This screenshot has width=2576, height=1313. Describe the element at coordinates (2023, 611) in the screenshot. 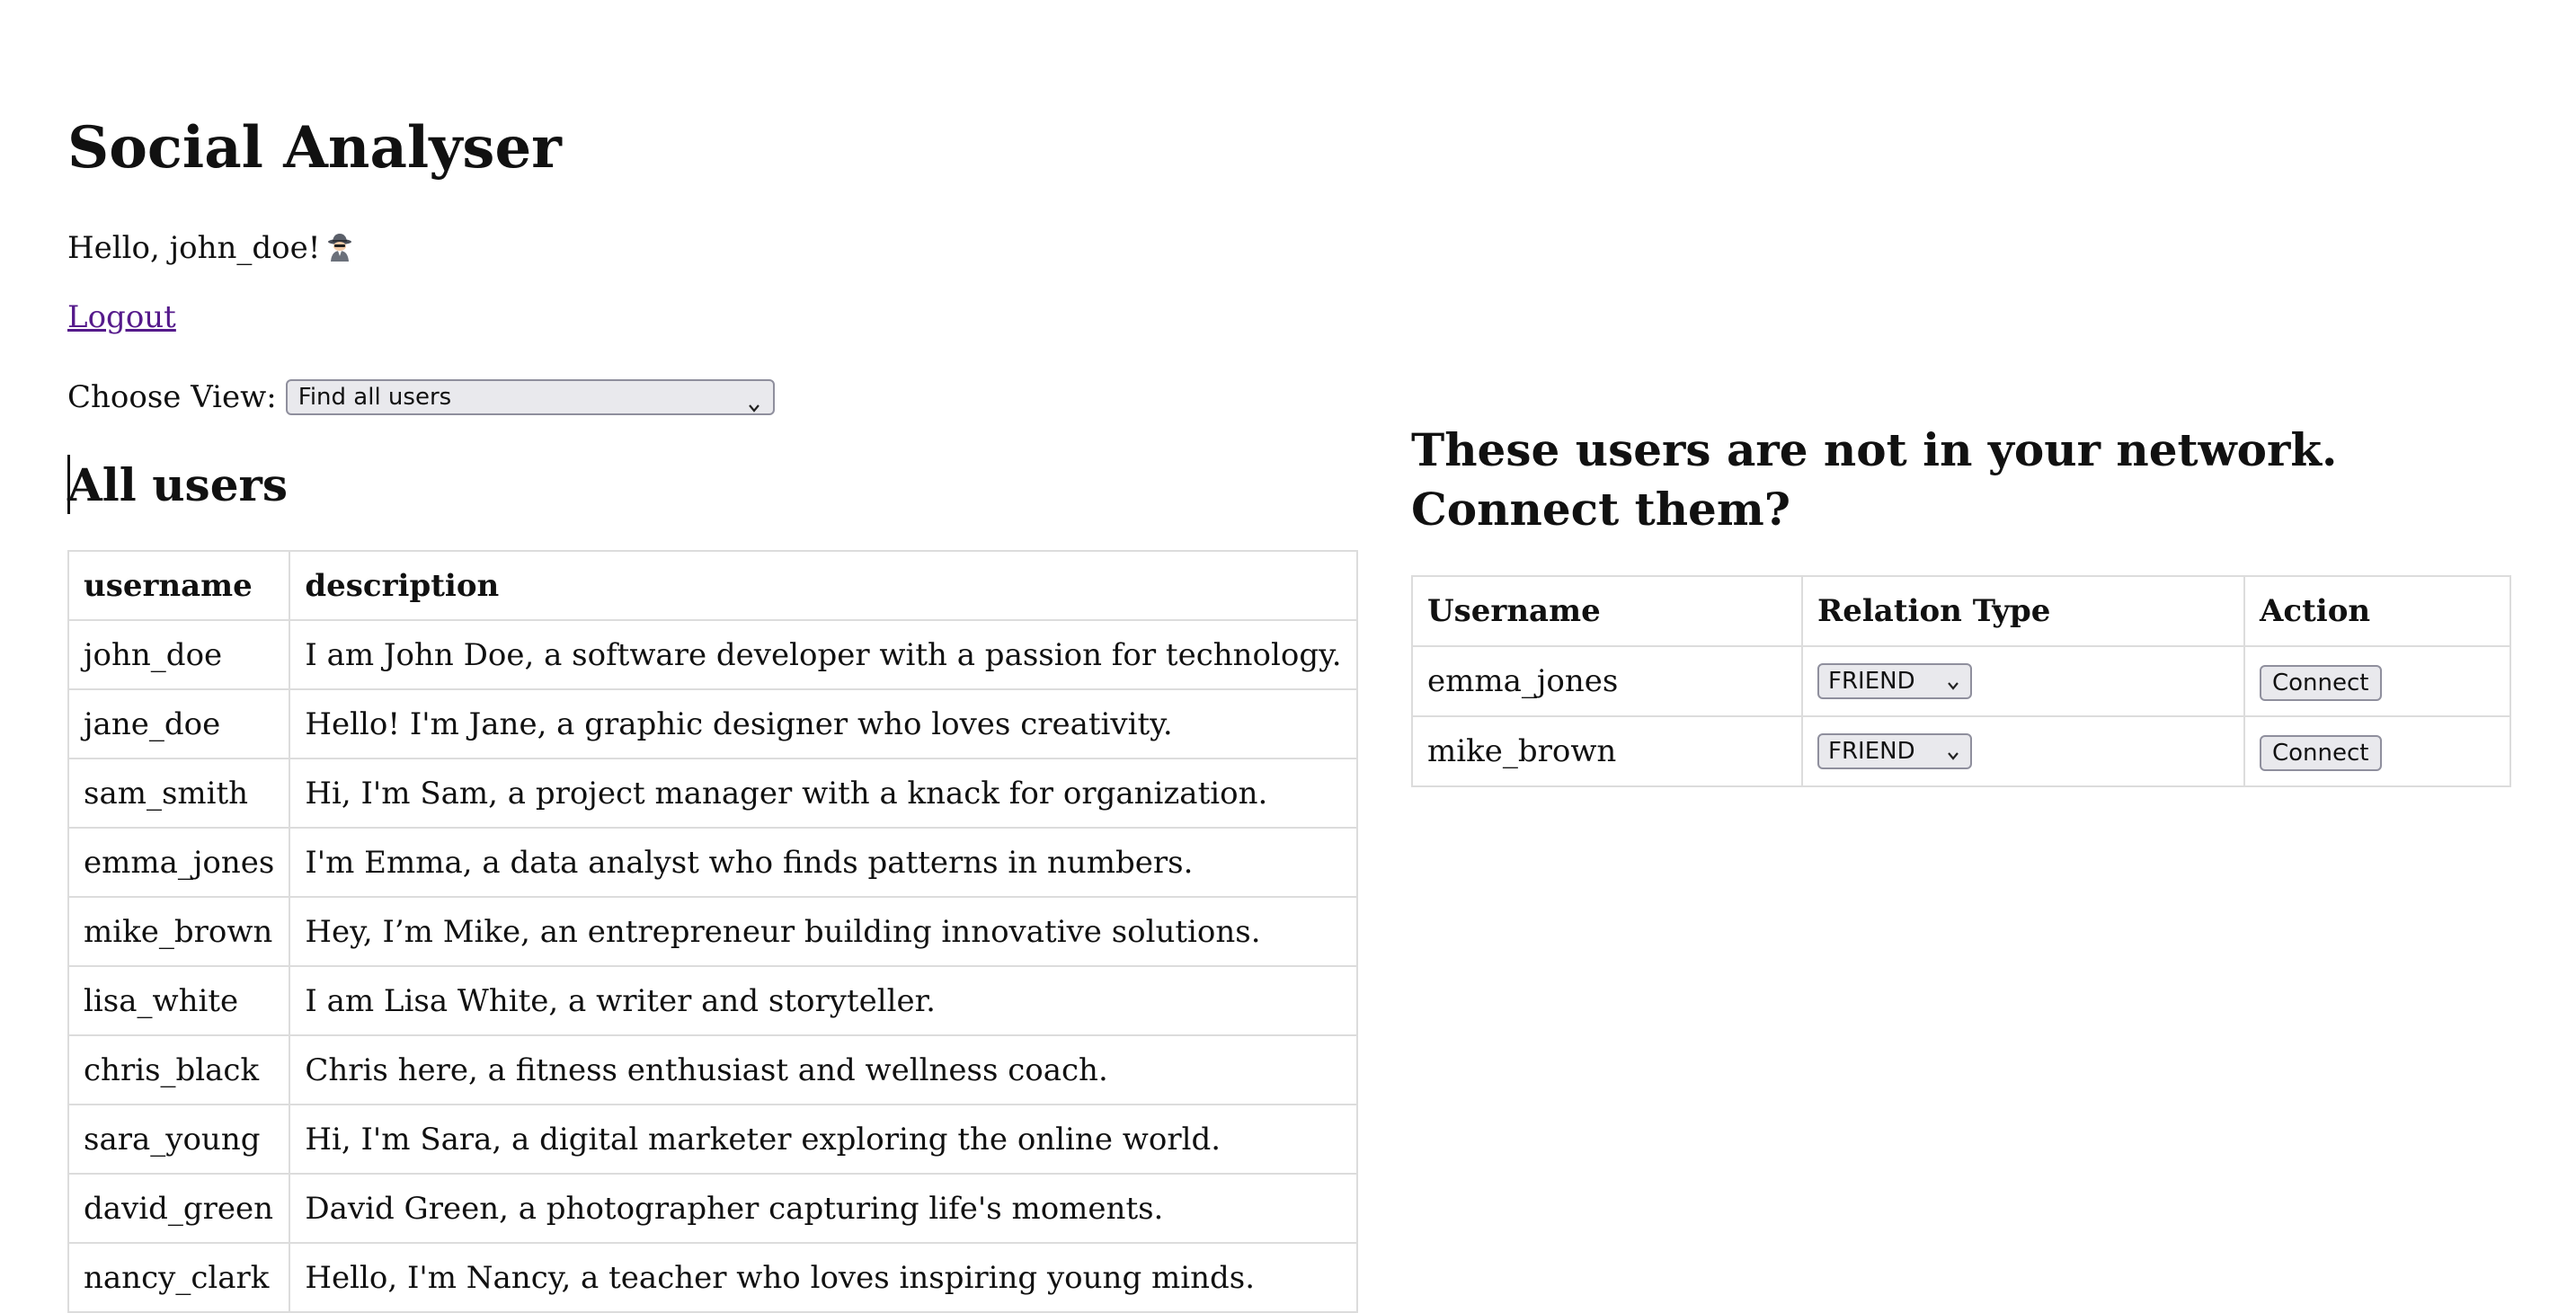

I see `column-header-relation-type: Relation Type` at that location.